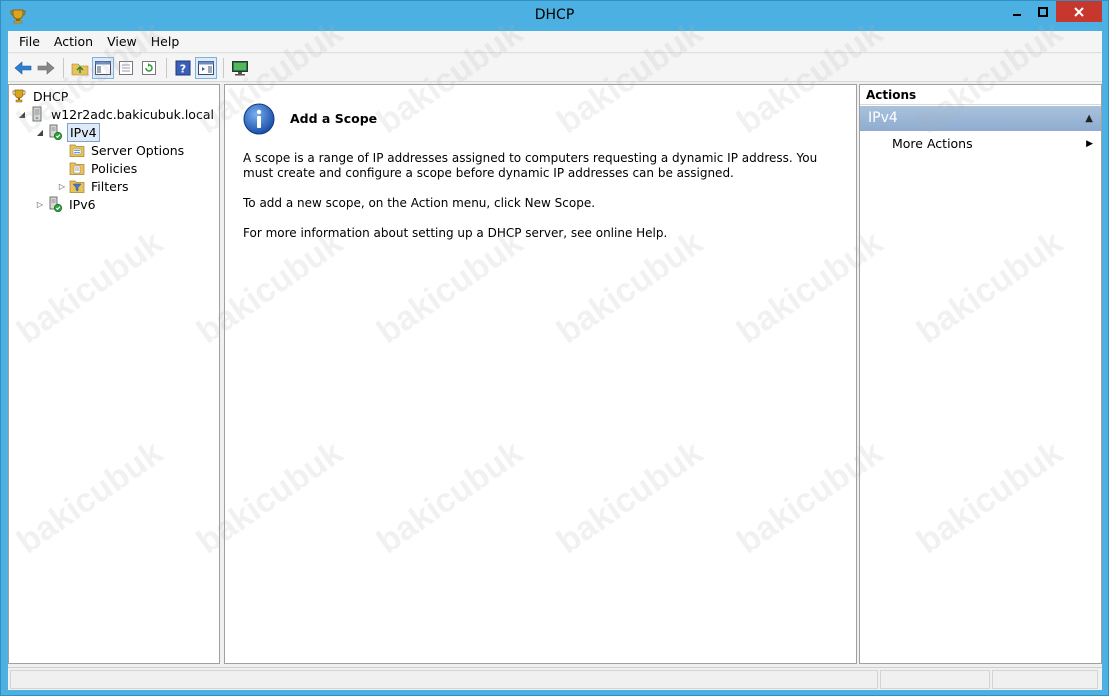  I want to click on help-button: ?, so click(183, 68).